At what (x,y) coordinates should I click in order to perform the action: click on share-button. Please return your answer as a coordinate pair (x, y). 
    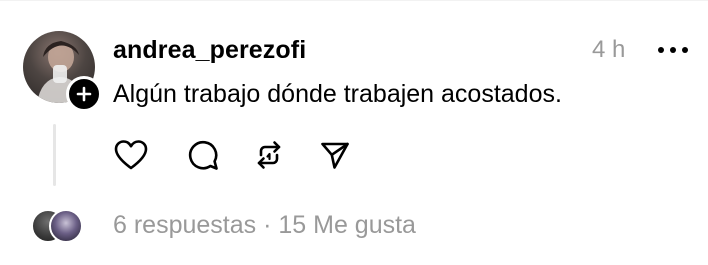
    Looking at the image, I should click on (335, 155).